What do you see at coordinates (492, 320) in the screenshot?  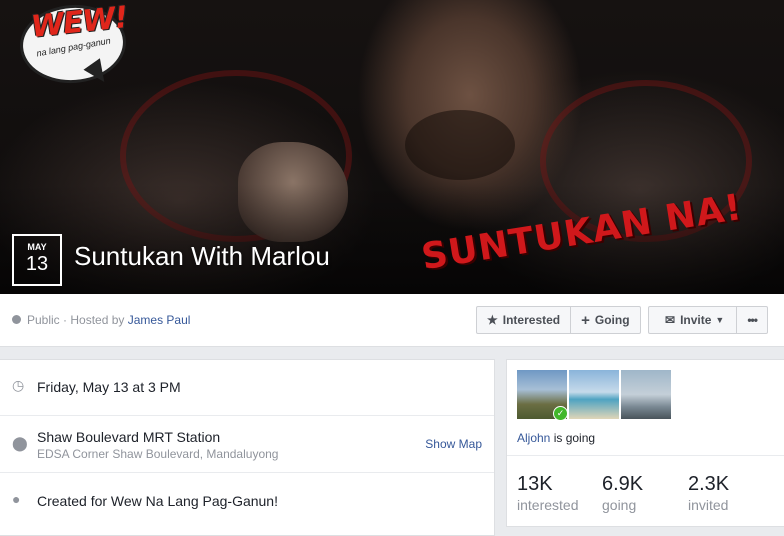 I see `star-icon: ★` at bounding box center [492, 320].